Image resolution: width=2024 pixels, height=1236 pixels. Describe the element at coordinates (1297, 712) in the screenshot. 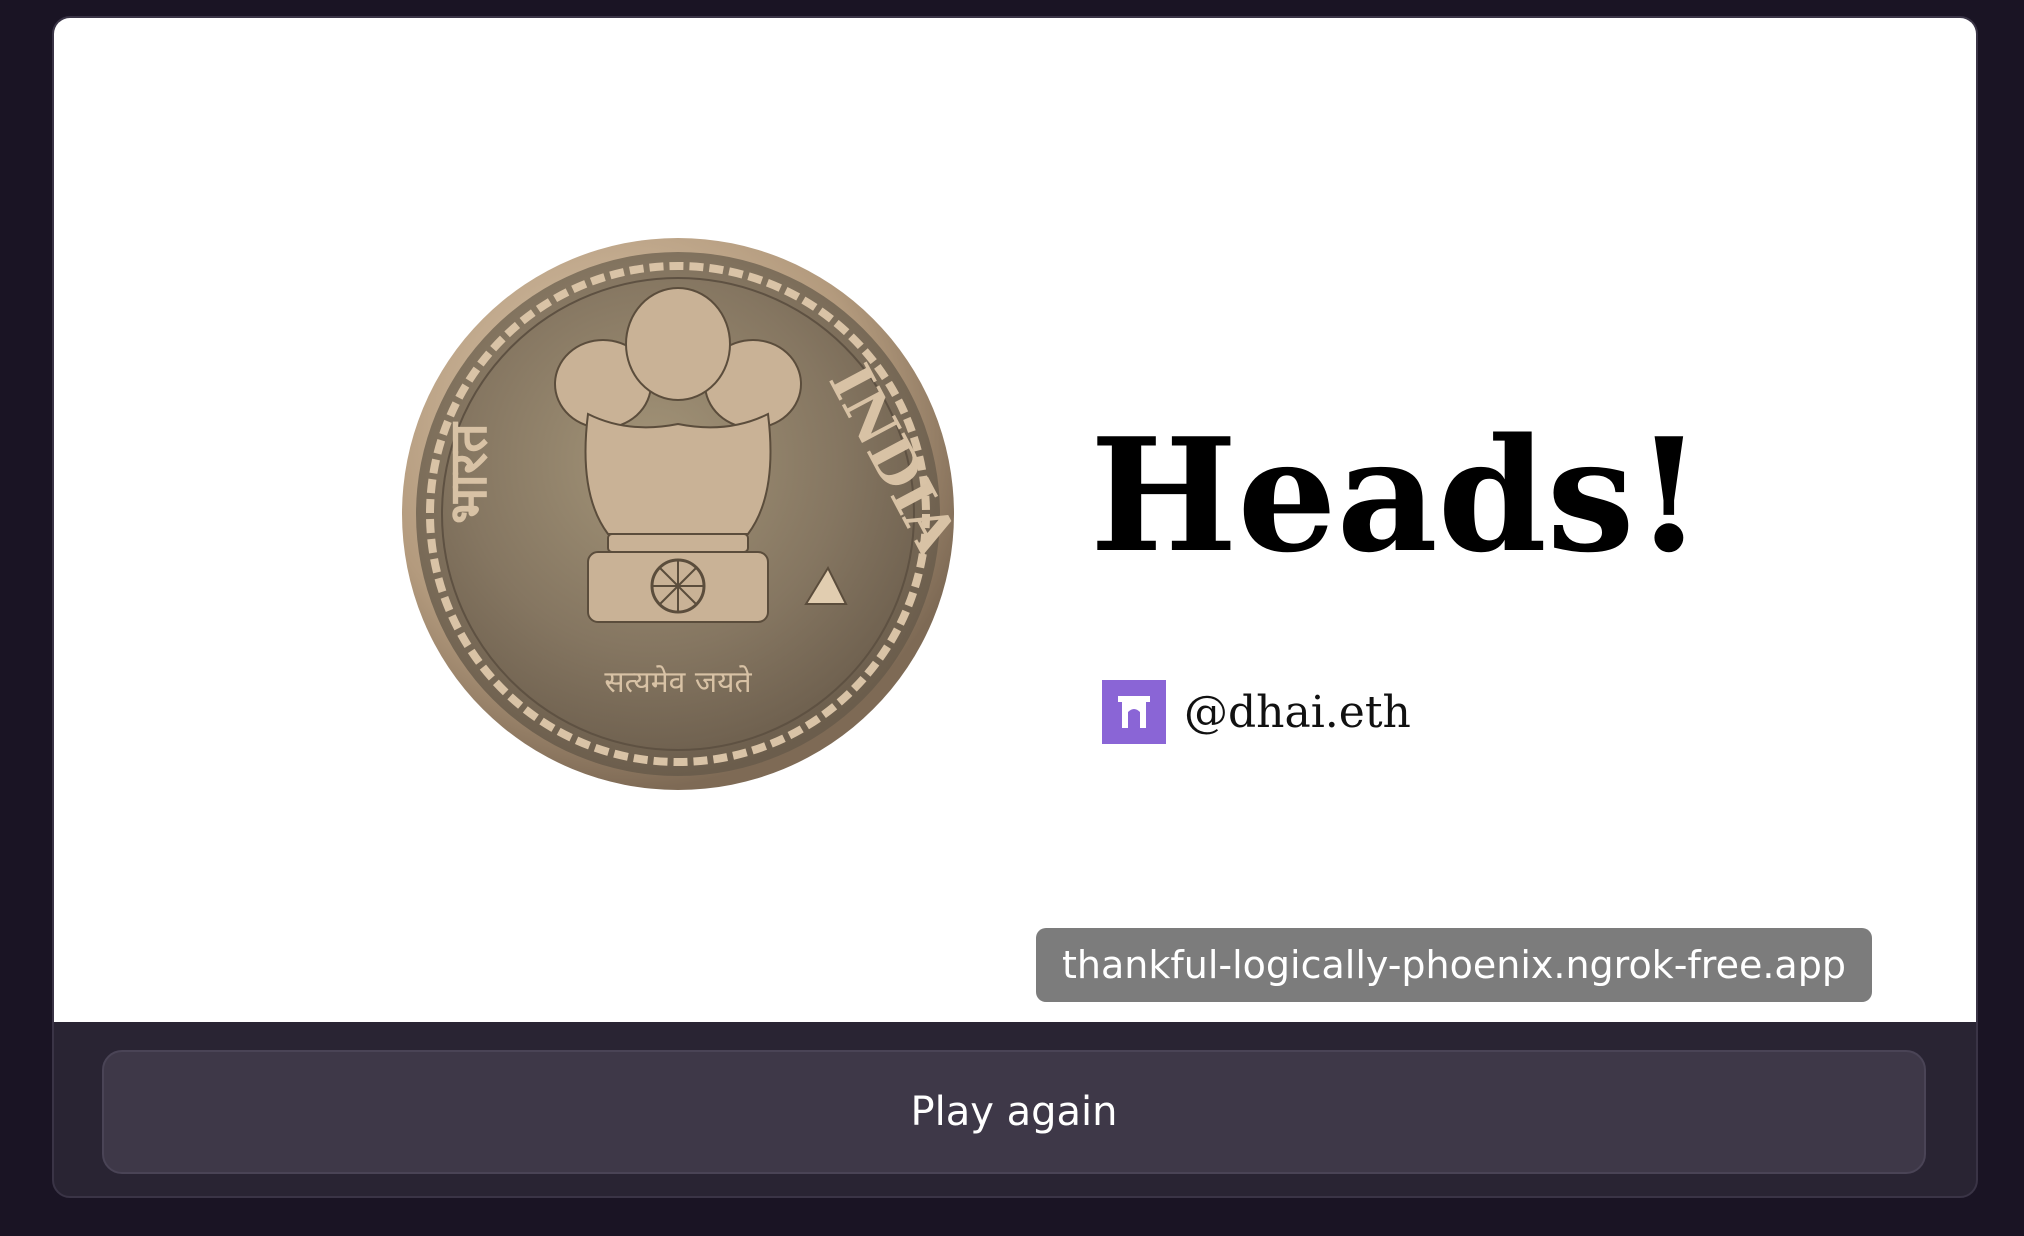

I see `username: @dhai.eth` at that location.